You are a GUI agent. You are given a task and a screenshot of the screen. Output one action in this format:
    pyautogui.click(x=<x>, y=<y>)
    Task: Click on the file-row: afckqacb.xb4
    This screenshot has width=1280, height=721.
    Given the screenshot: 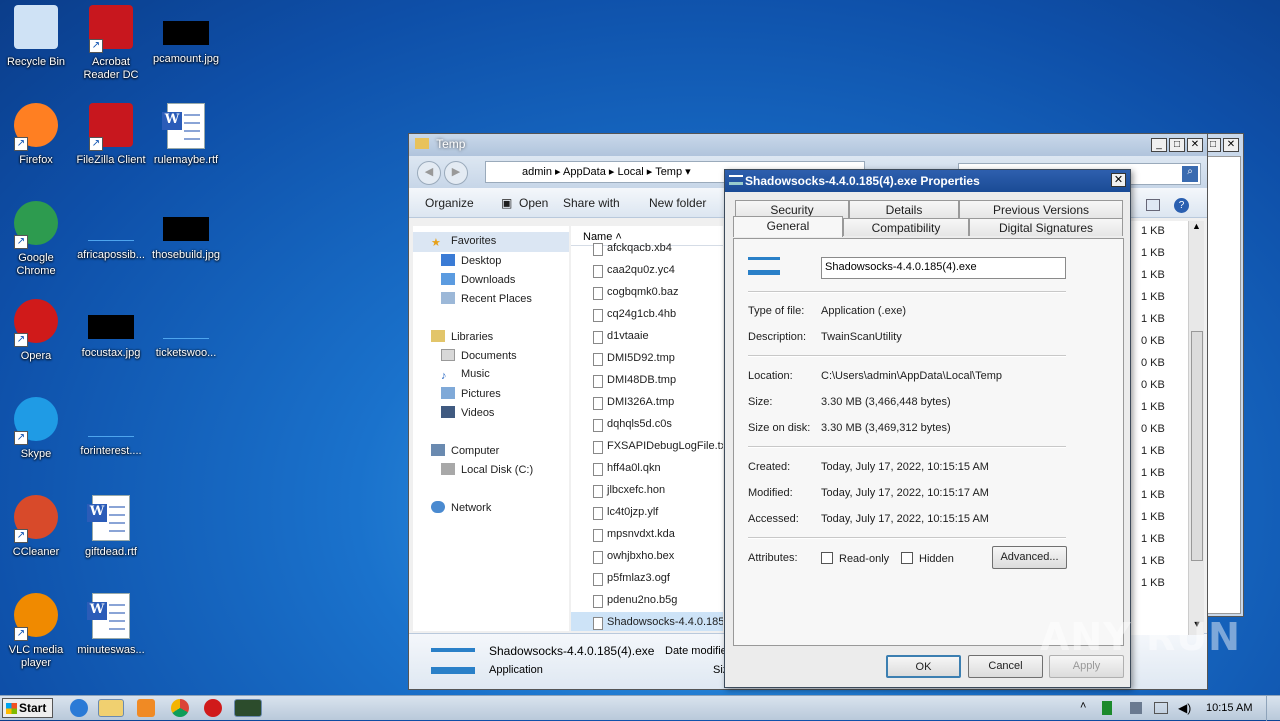 What is the action you would take?
    pyautogui.click(x=647, y=249)
    